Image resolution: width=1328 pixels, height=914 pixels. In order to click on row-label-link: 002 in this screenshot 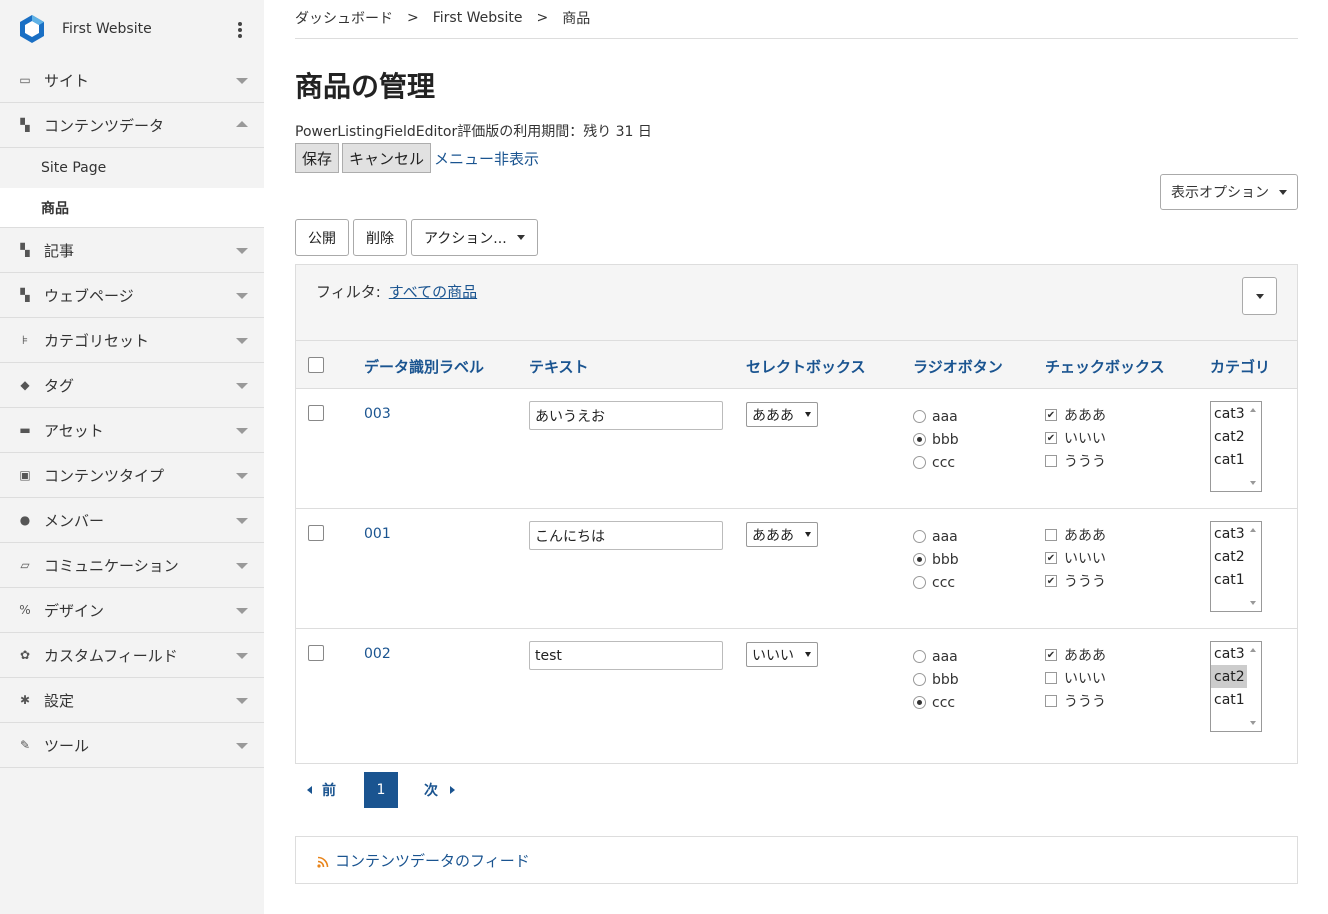, I will do `click(377, 654)`.